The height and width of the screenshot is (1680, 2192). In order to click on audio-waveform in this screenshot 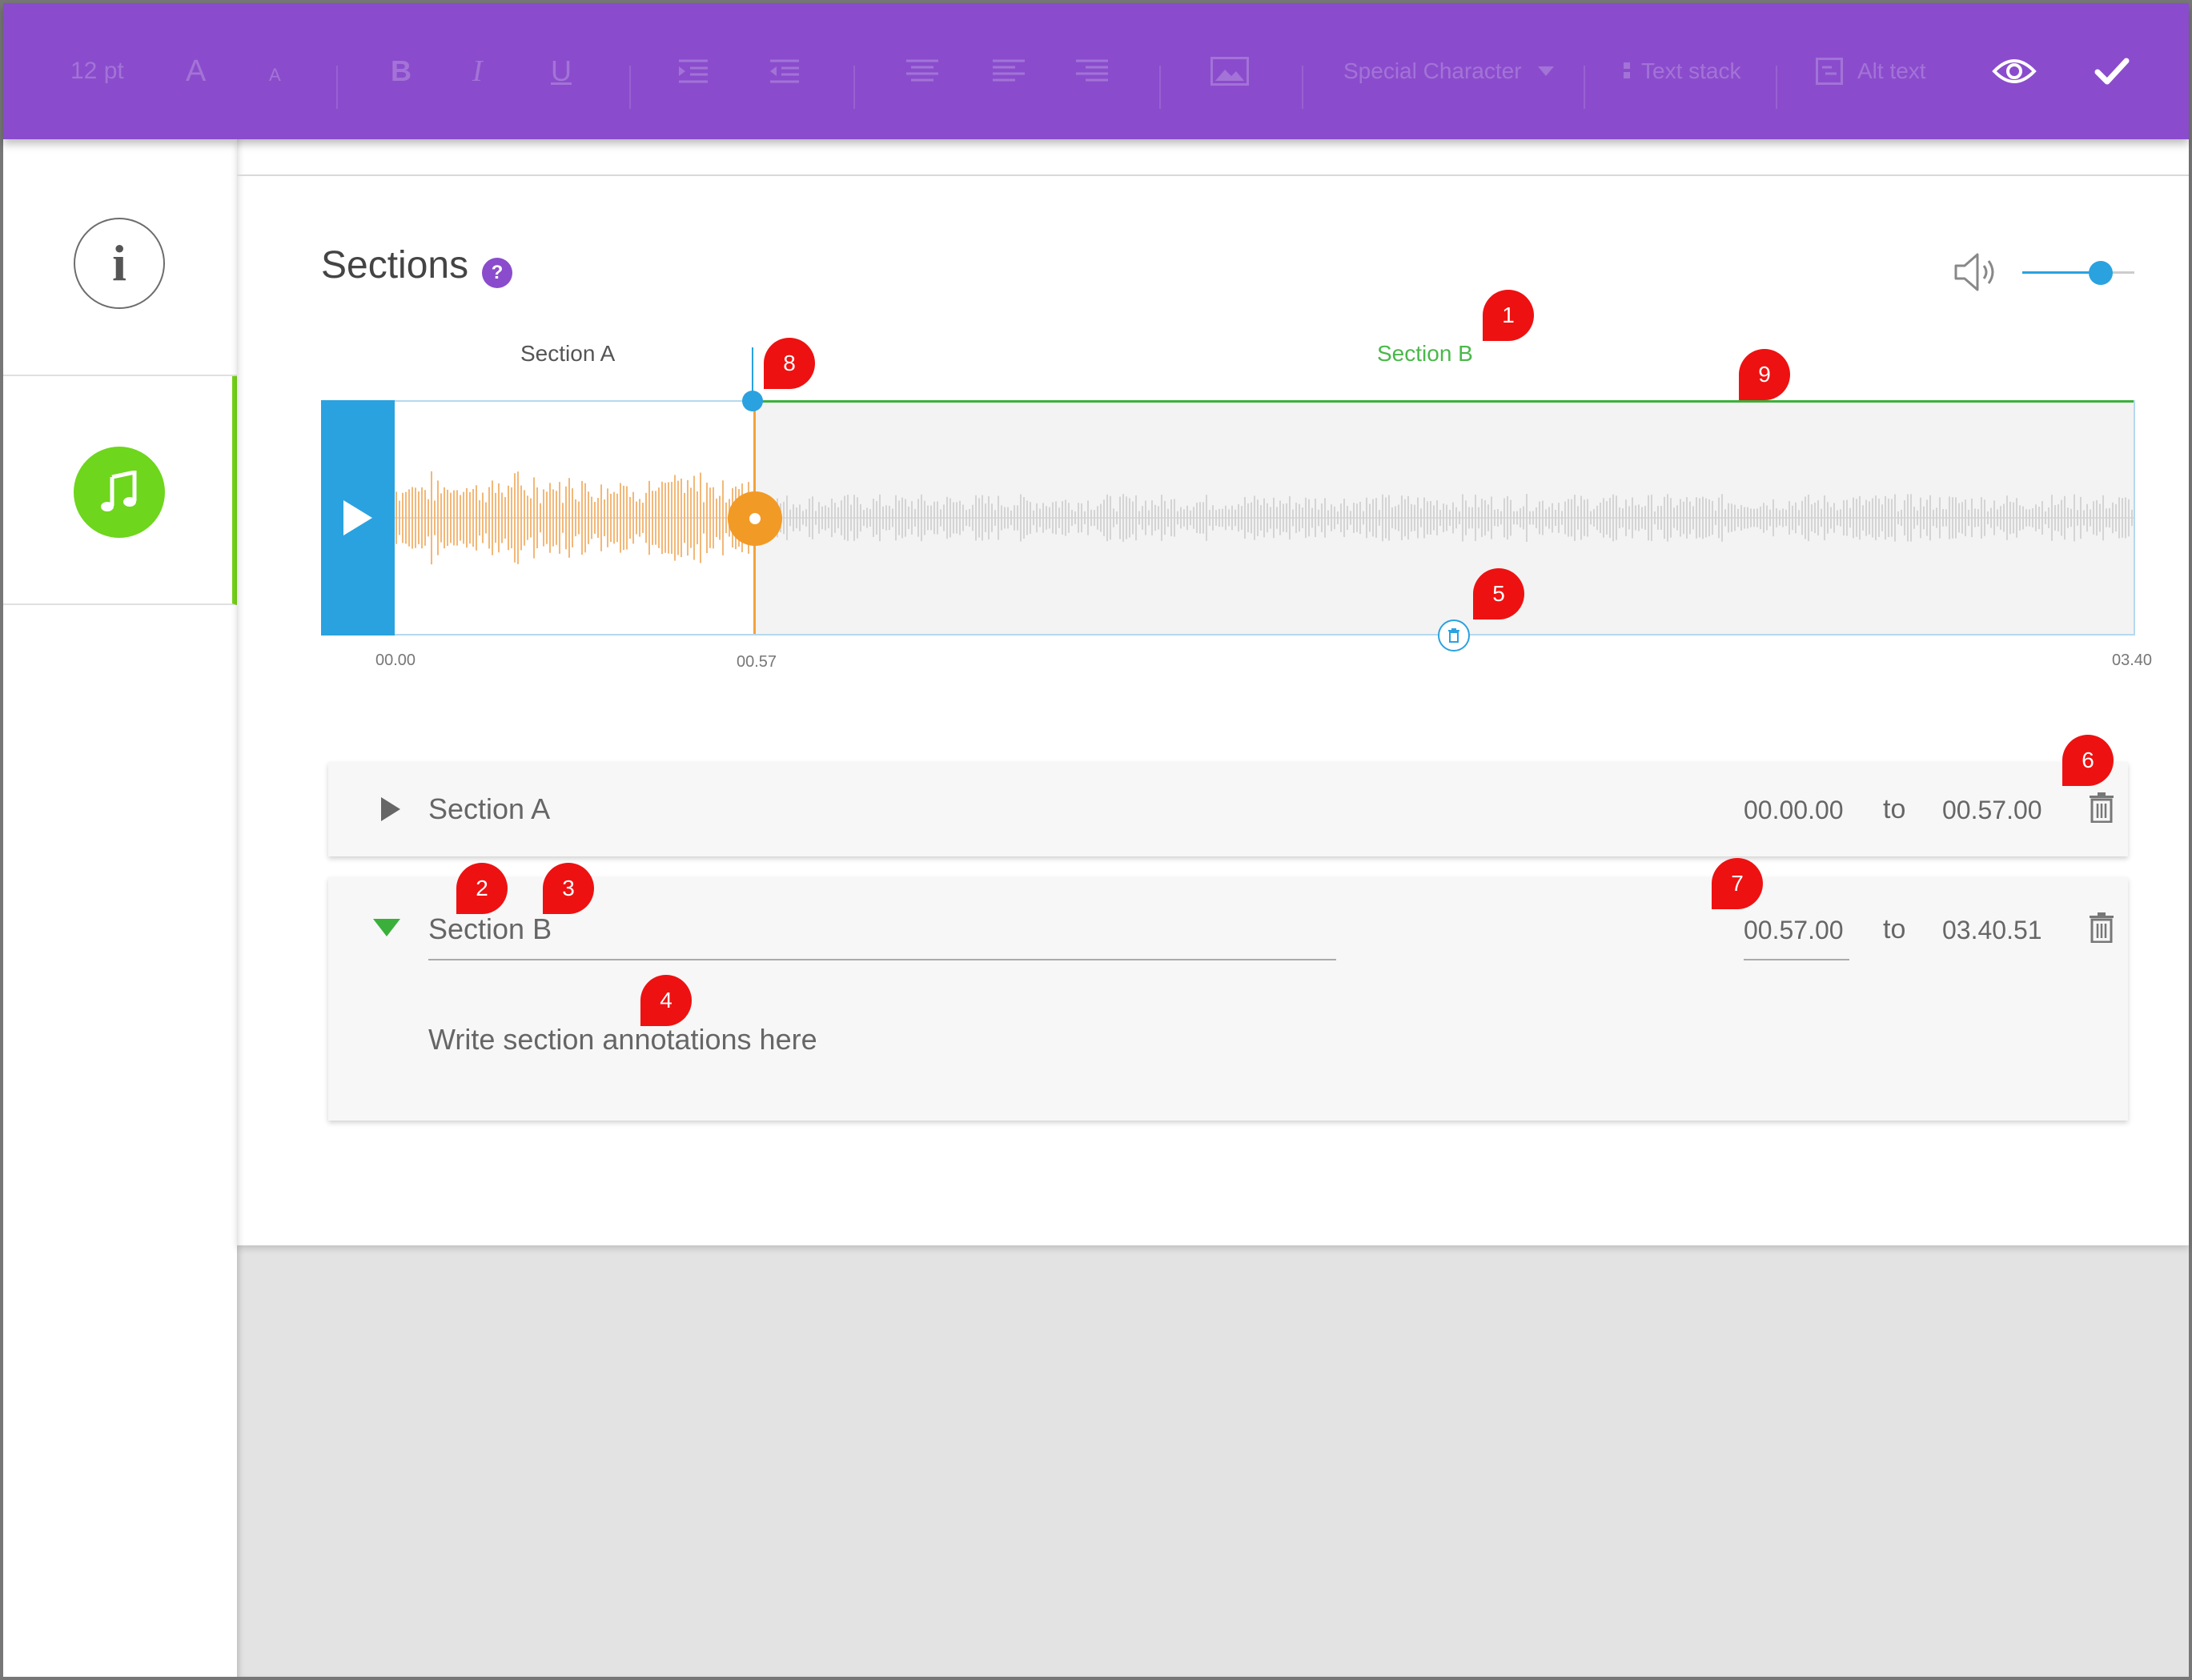, I will do `click(1228, 518)`.